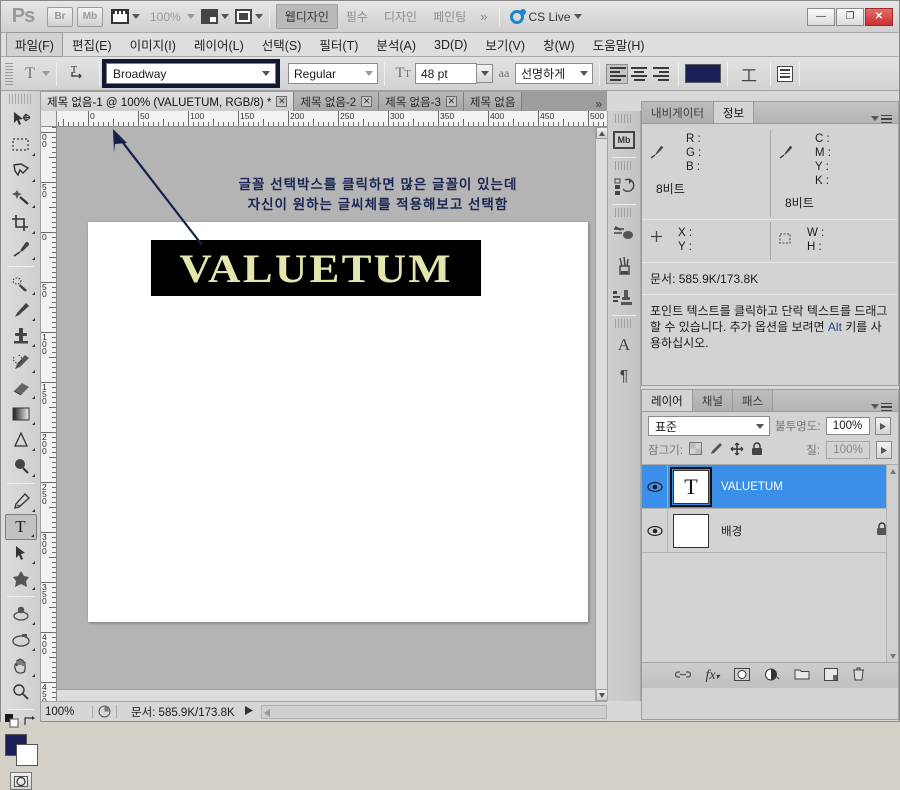 The image size is (900, 790). I want to click on layer-thumbnail: T, so click(691, 486).